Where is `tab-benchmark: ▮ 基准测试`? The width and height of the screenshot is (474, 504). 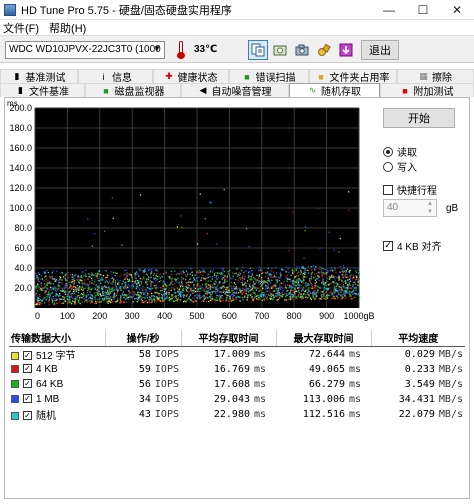
tab-benchmark: ▮ 基准测试 is located at coordinates (39, 76).